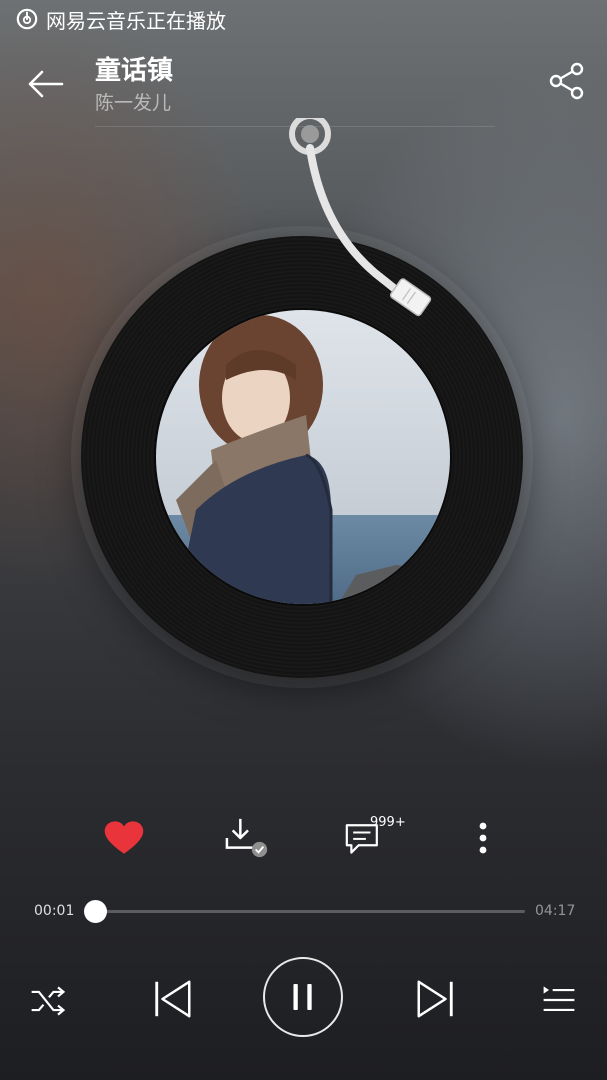 This screenshot has width=607, height=1080. I want to click on top-bar: 童话镇 陈一发儿, so click(303, 82).